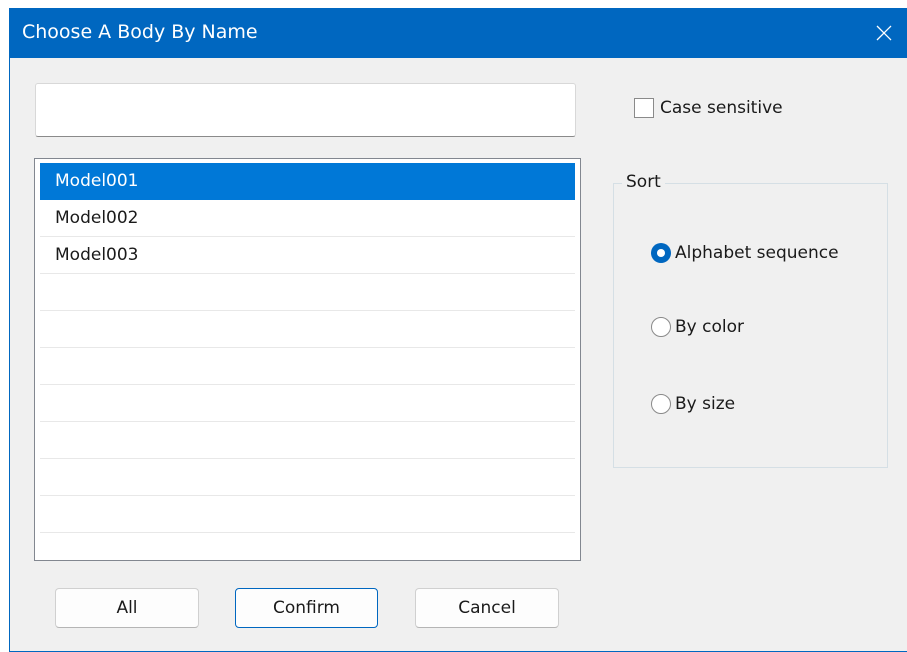  What do you see at coordinates (644, 108) in the screenshot?
I see `case-sensitive-checkbox` at bounding box center [644, 108].